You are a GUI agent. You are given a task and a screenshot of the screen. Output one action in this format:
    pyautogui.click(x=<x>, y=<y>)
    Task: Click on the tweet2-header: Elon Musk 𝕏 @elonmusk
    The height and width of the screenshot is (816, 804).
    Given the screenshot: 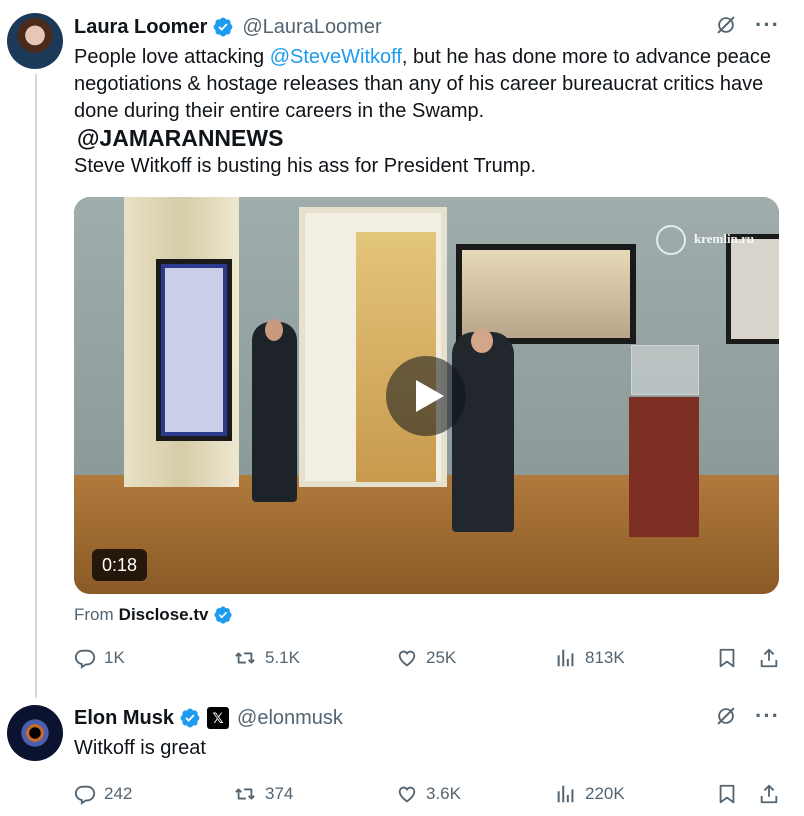 What is the action you would take?
    pyautogui.click(x=208, y=718)
    